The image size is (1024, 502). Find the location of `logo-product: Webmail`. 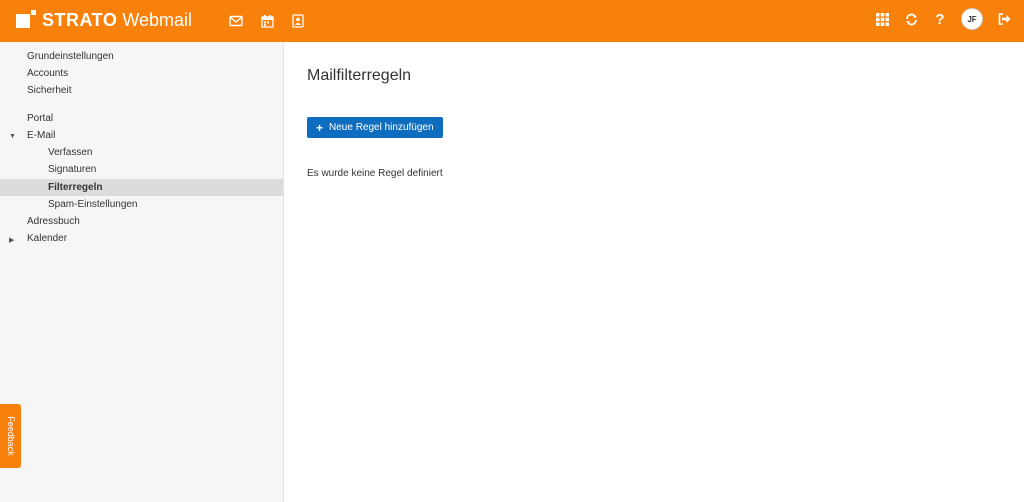

logo-product: Webmail is located at coordinates (157, 19).